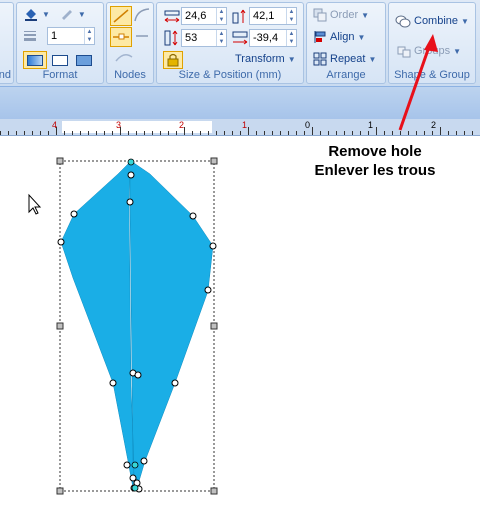 Image resolution: width=480 pixels, height=524 pixels. I want to click on order-button: Order ▼, so click(341, 15).